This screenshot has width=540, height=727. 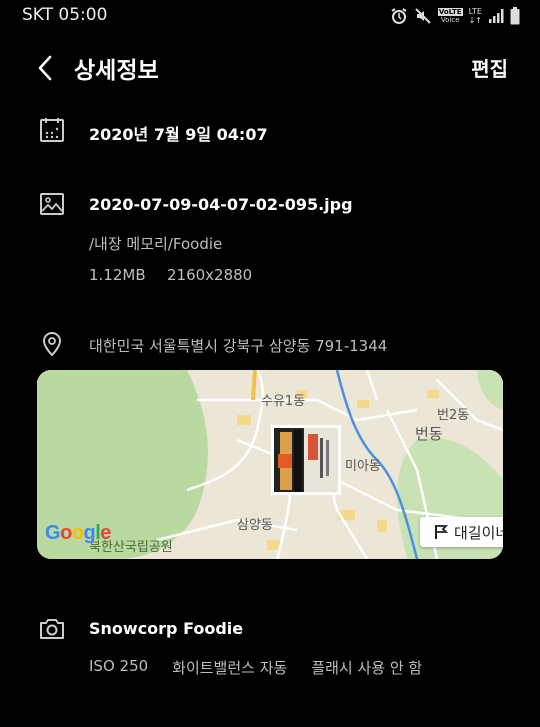 What do you see at coordinates (116, 71) in the screenshot?
I see `page-title: 상세정보` at bounding box center [116, 71].